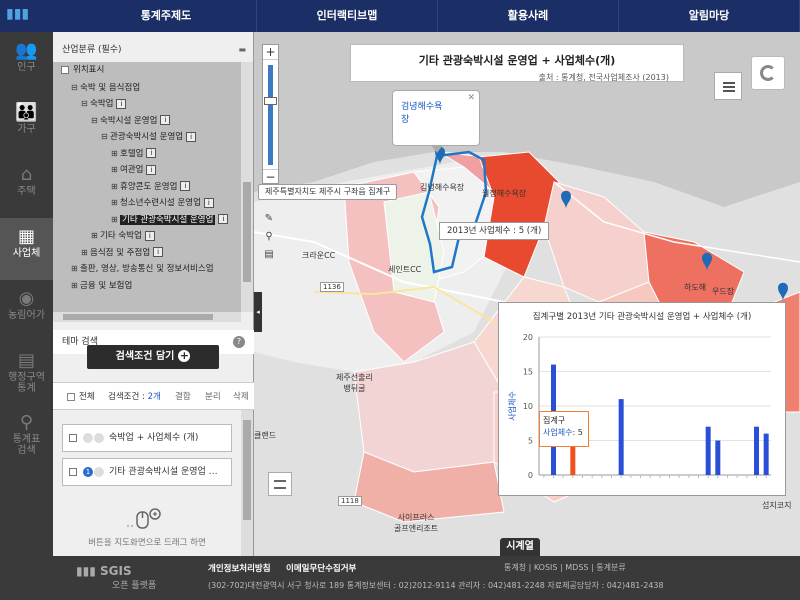  I want to click on nav-item: 활용사례, so click(528, 16).